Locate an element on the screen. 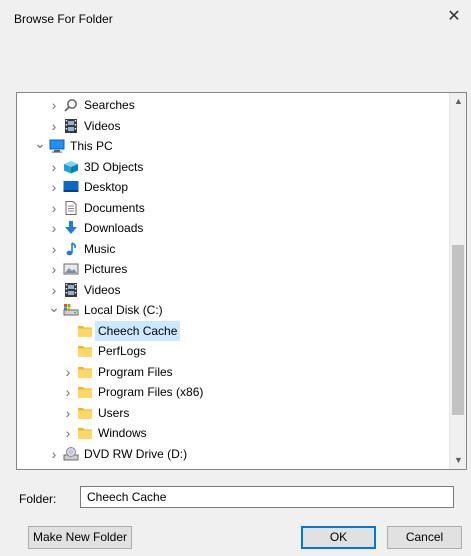 This screenshot has width=471, height=556. vertical-scrollbar: ▲ ▼ is located at coordinates (457, 281).